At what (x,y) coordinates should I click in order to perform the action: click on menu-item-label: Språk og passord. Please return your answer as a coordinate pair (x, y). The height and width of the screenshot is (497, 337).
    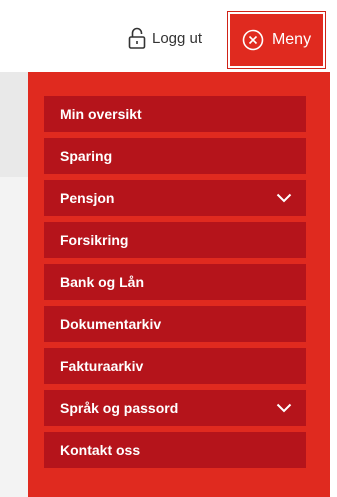
    Looking at the image, I should click on (119, 408).